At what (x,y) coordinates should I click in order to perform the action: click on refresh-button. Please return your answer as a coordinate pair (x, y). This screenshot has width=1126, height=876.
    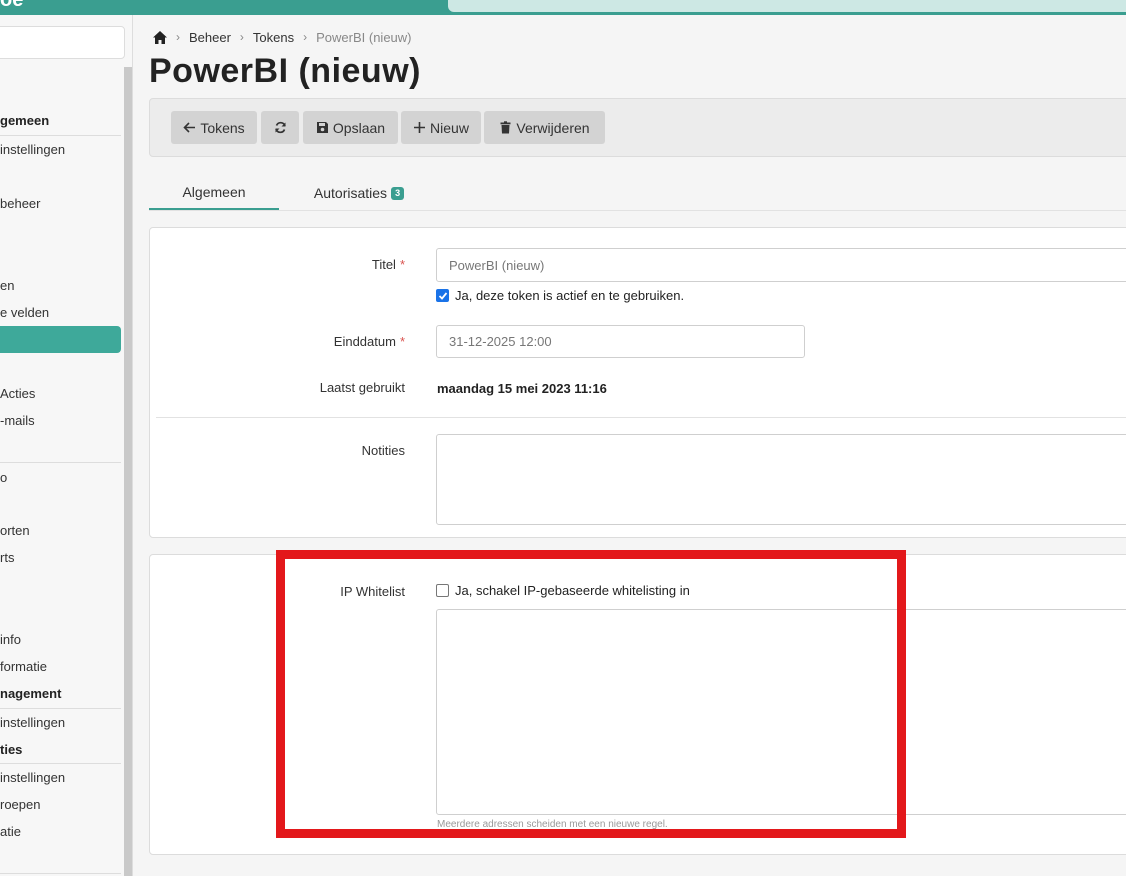
    Looking at the image, I should click on (280, 127).